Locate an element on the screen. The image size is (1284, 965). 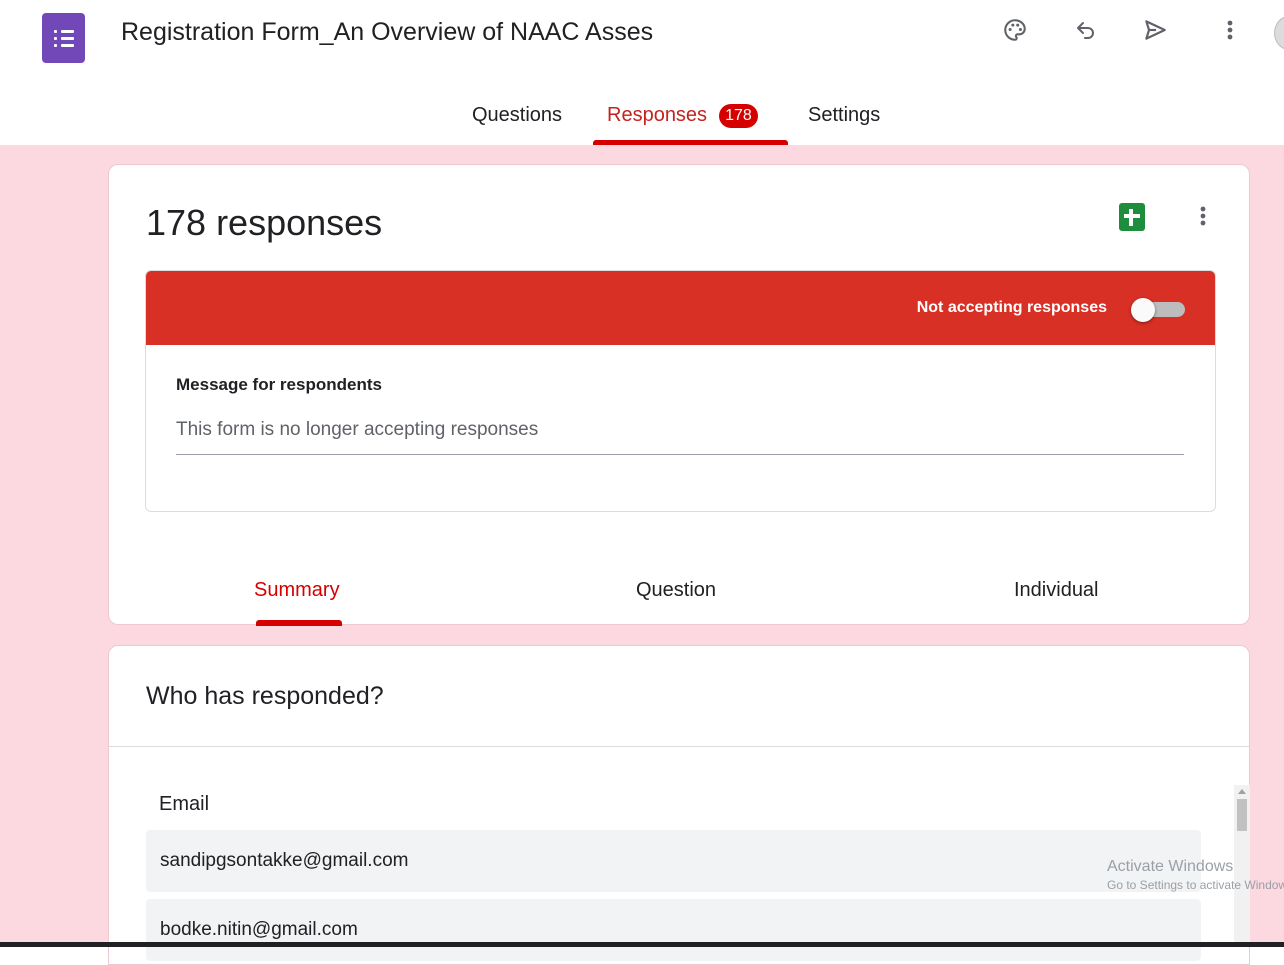
tab-responses-label: Responses is located at coordinates (657, 115).